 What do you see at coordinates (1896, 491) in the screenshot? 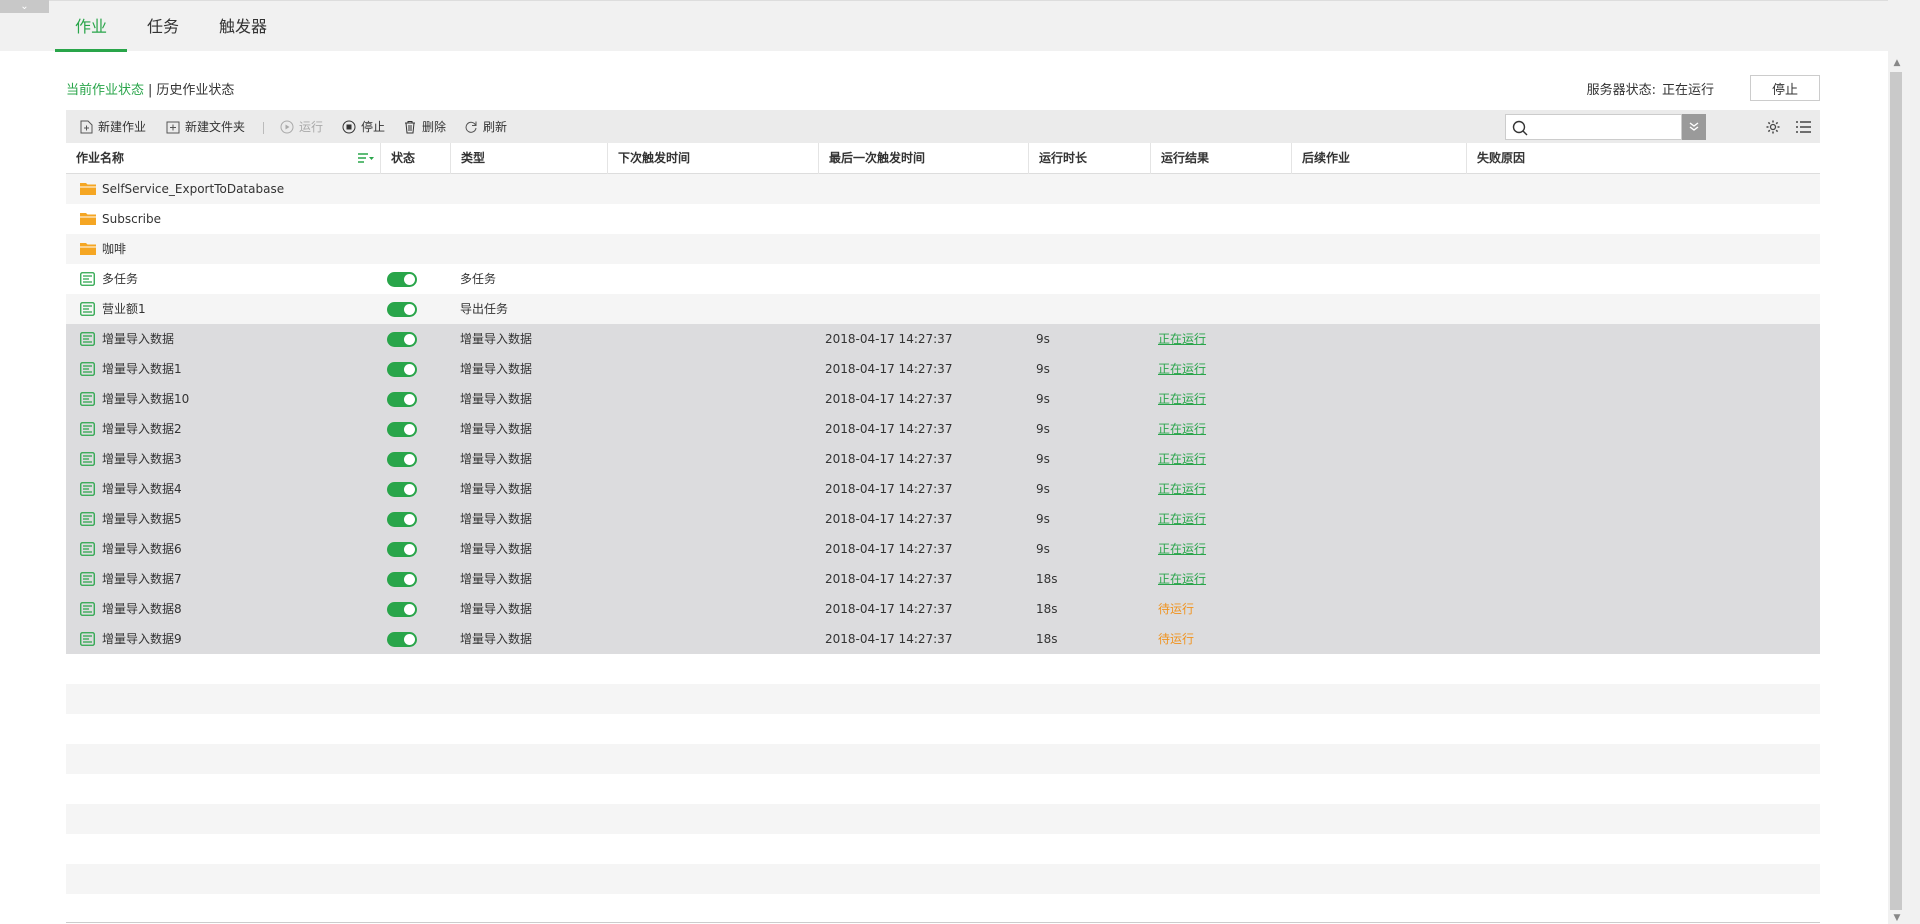
I see `scroll-thumb` at bounding box center [1896, 491].